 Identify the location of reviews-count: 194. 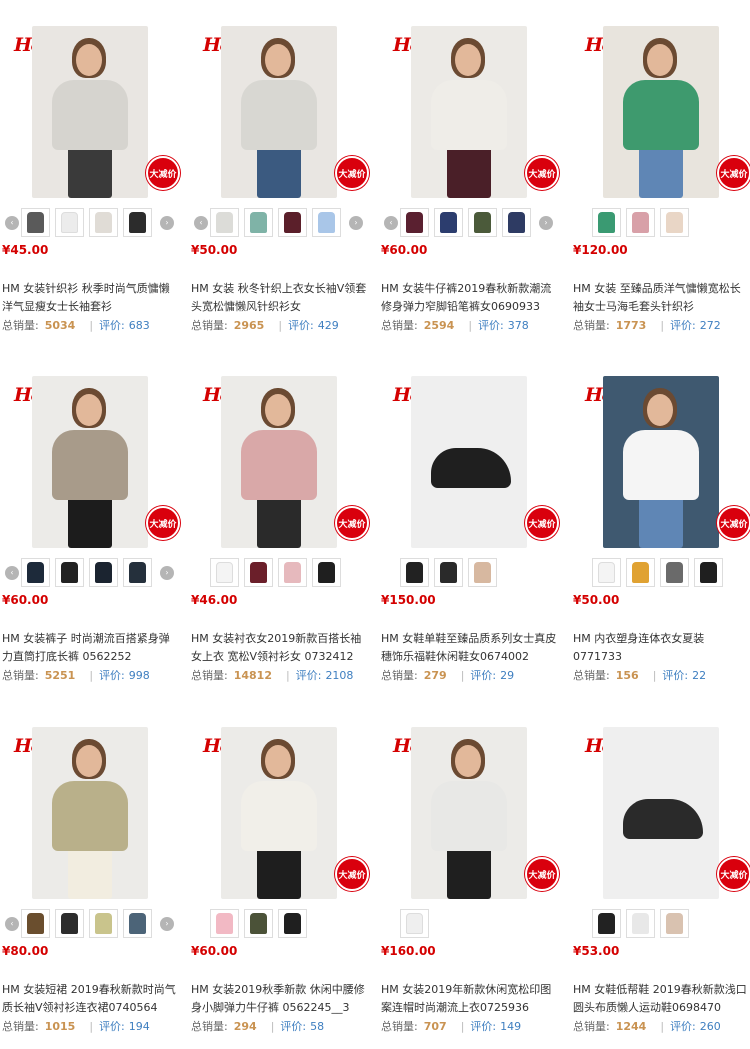
(139, 1026).